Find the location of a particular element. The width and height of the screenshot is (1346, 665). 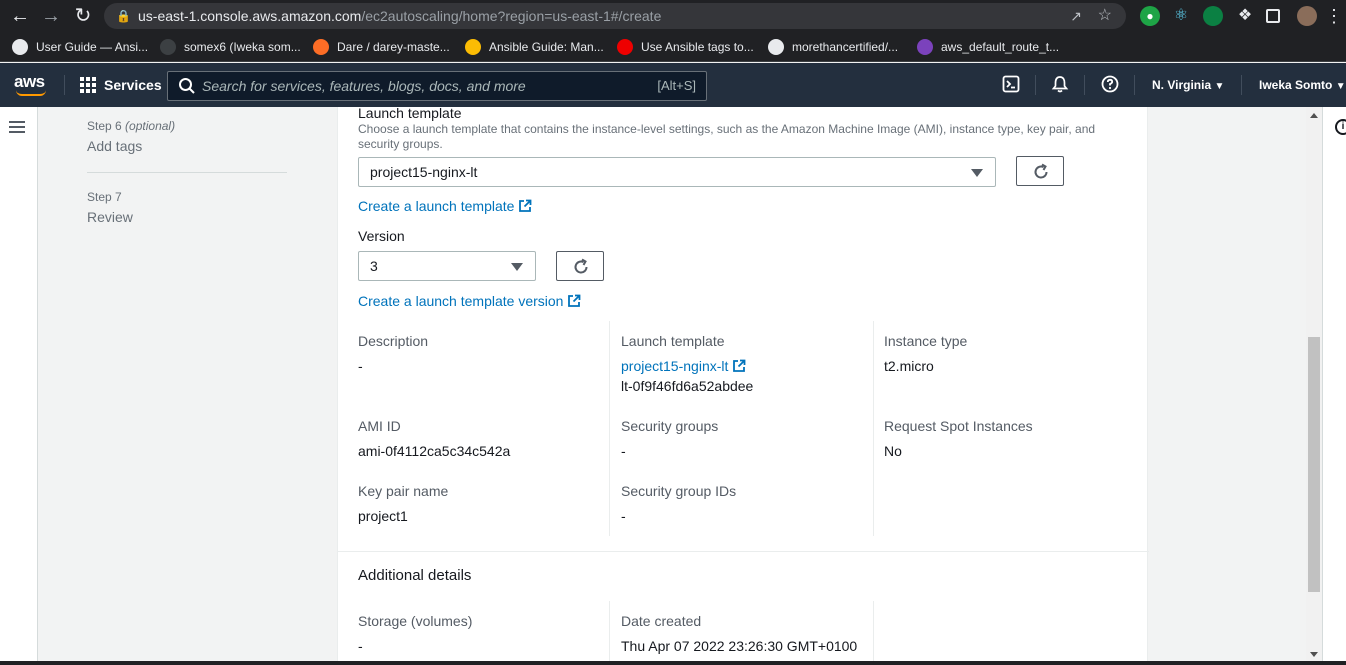

services-menu: Services is located at coordinates (121, 85).